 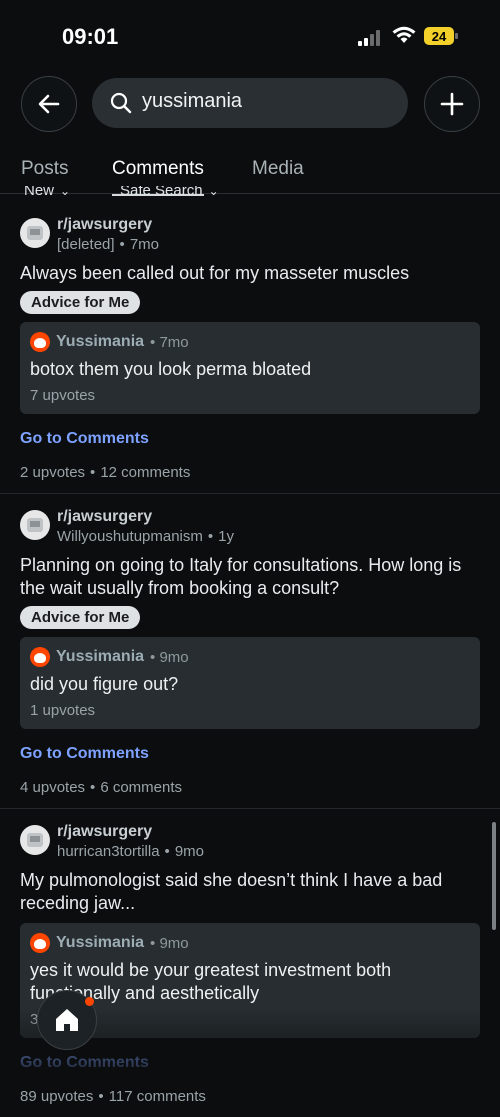 I want to click on safe-search-dropdown: Safe Search ⌄, so click(x=169, y=192).